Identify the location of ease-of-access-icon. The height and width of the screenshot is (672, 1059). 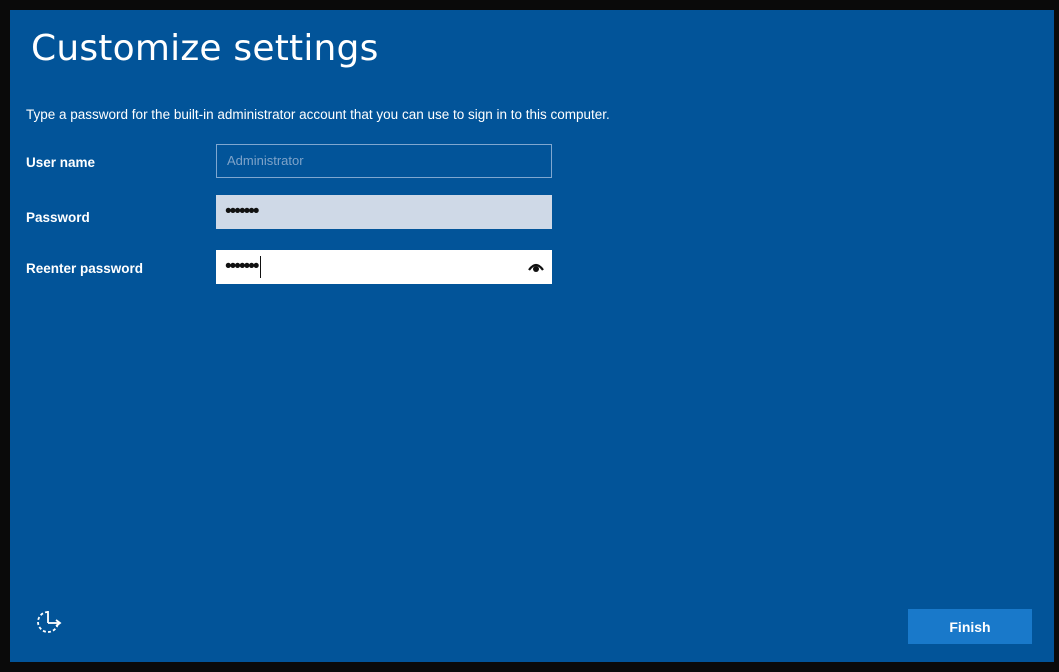
(48, 622).